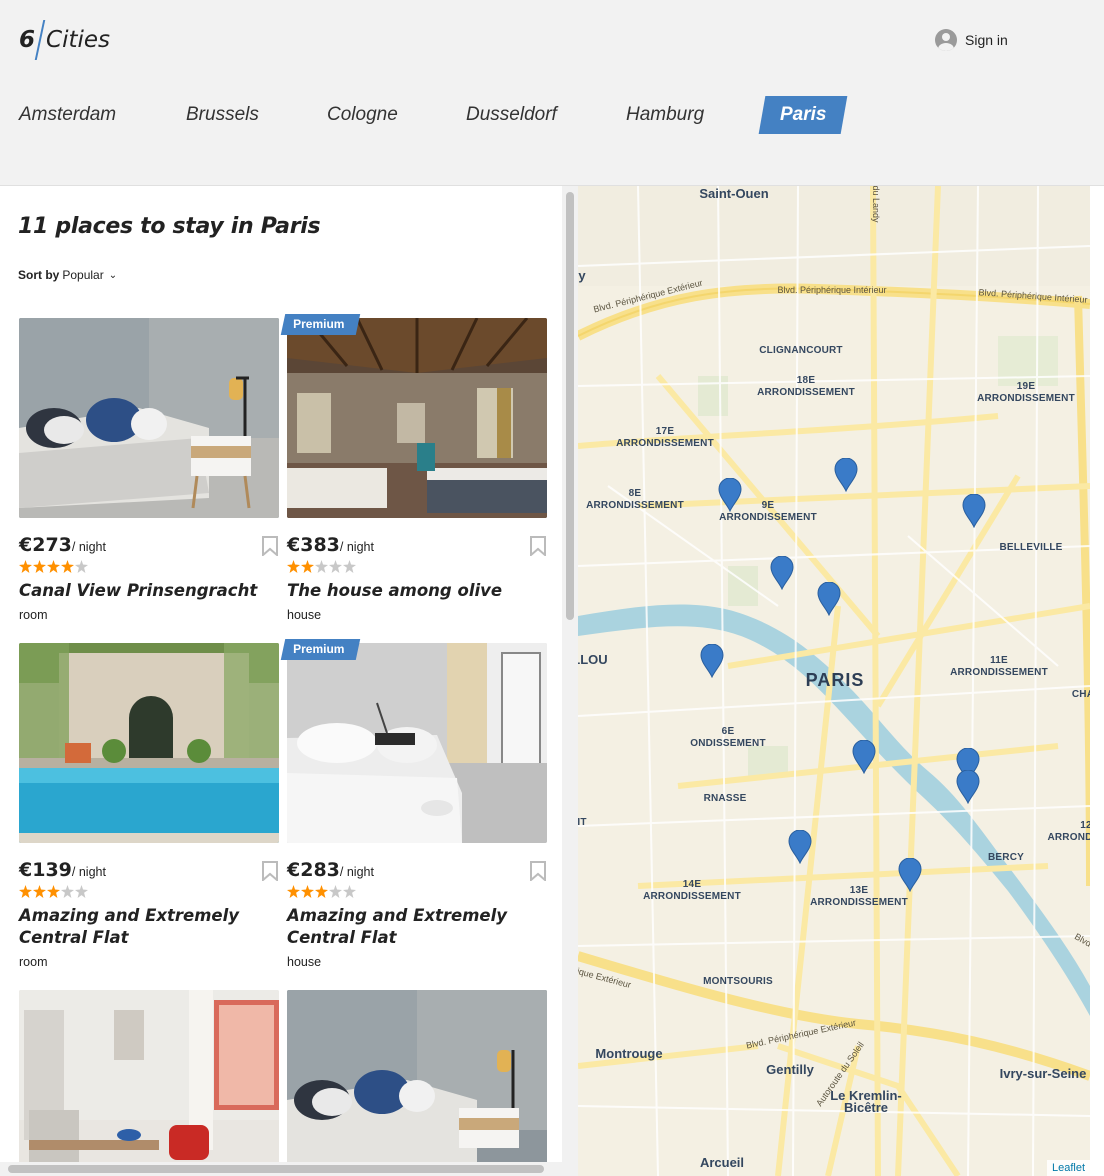 This screenshot has height=1176, width=1104. I want to click on tab-label: Hamburg, so click(665, 114).